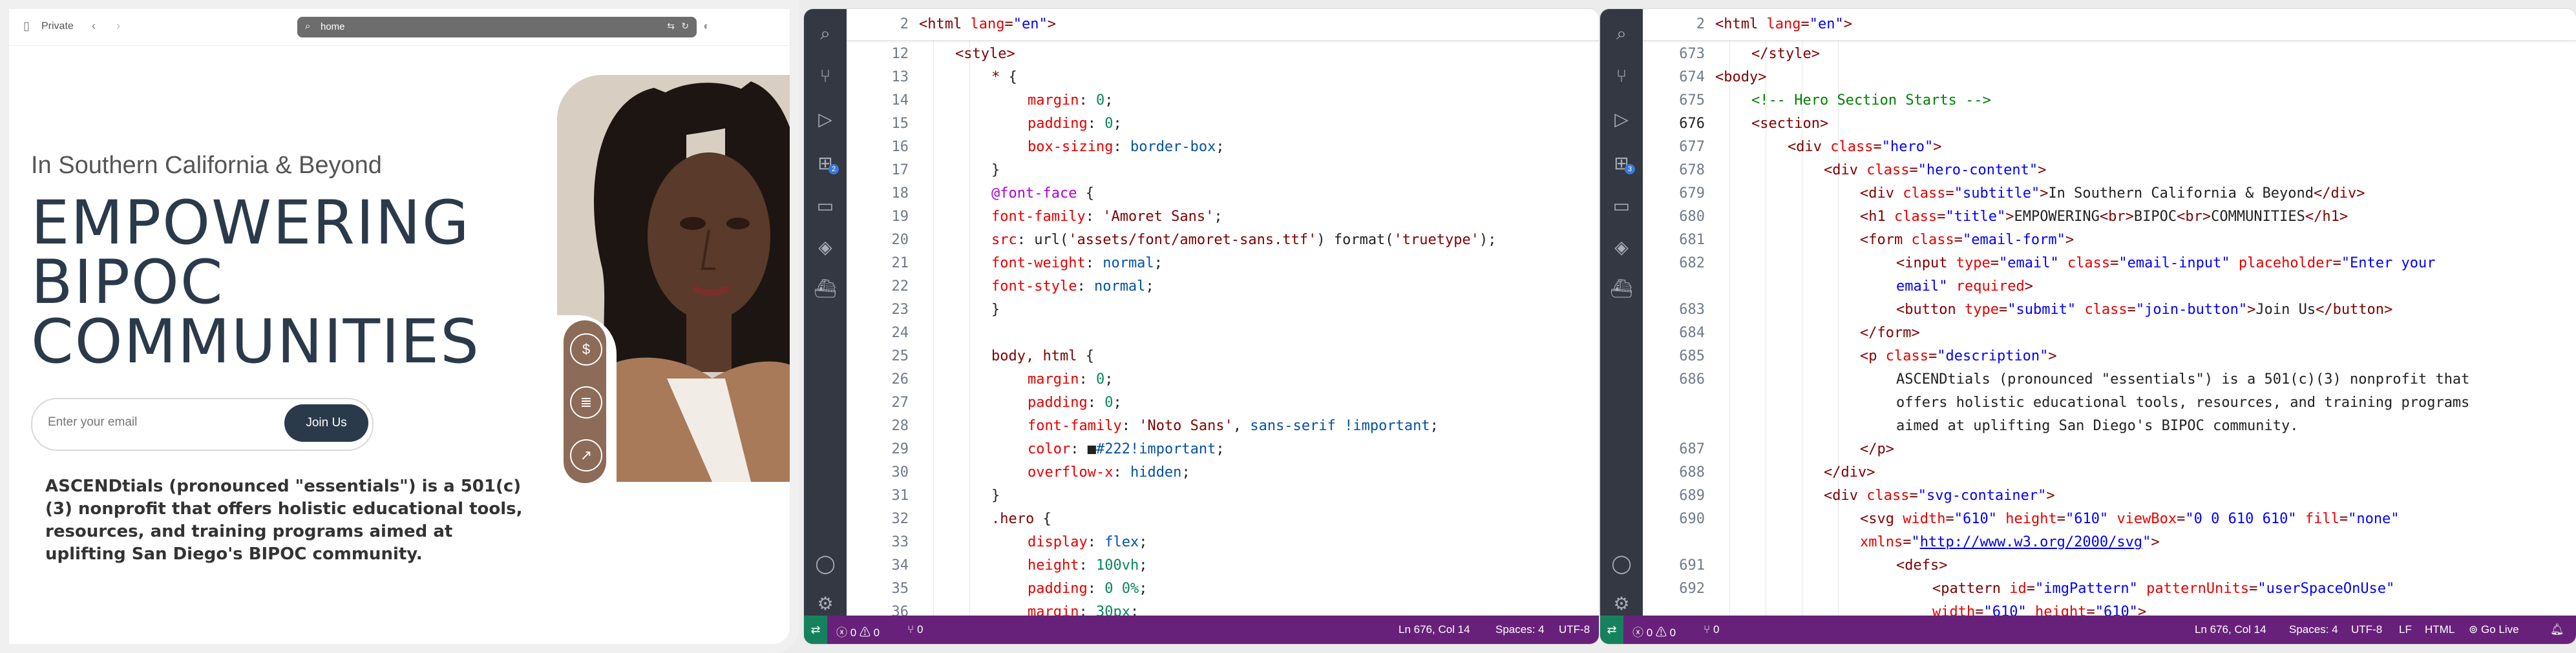  I want to click on code-line: 31}, so click(945, 496).